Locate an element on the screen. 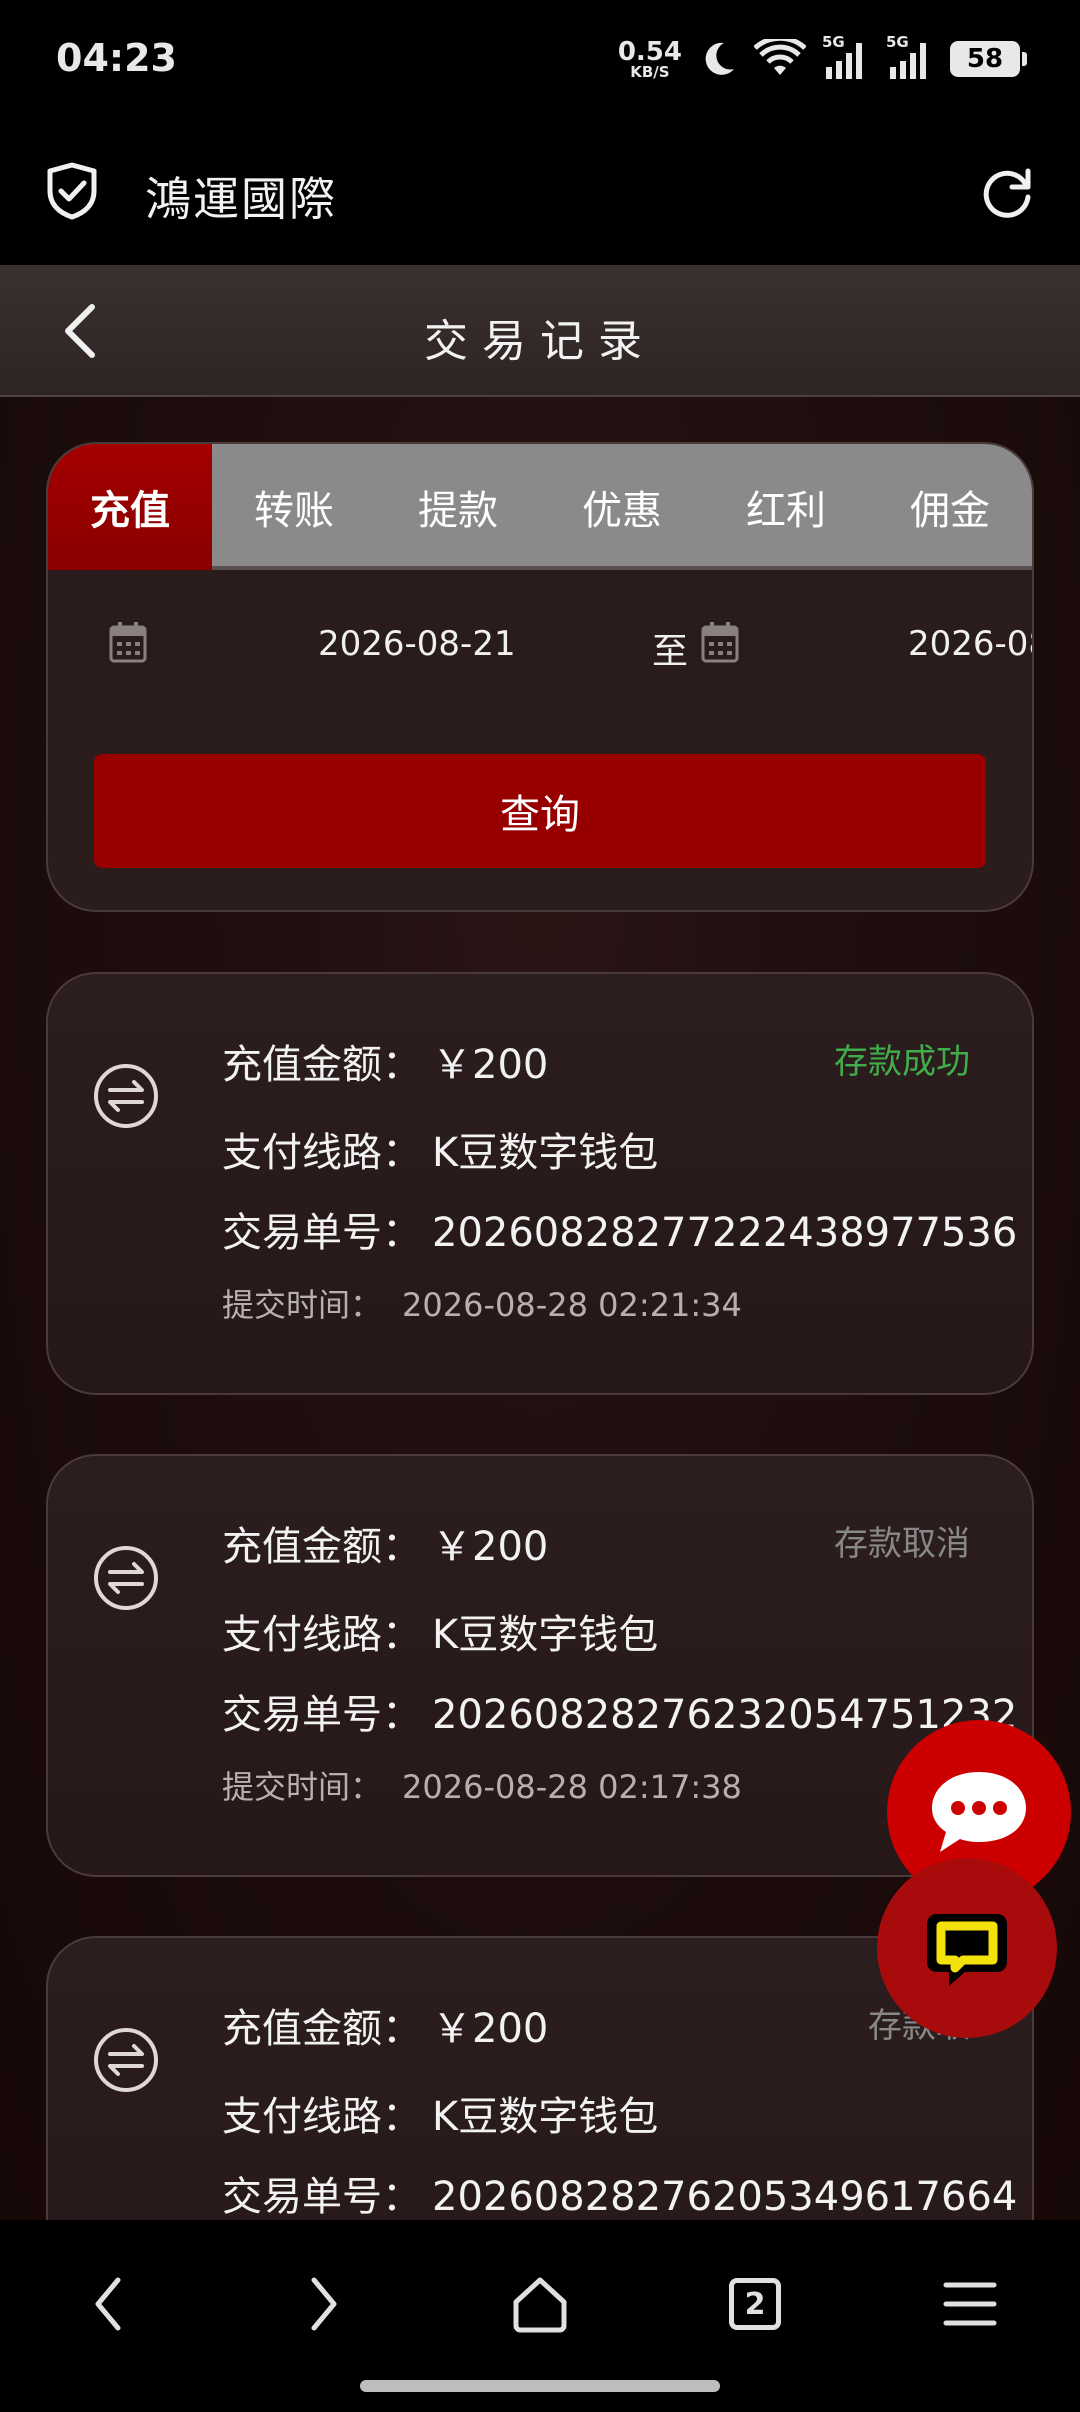 This screenshot has height=2412, width=1080. browser-home-button is located at coordinates (540, 2304).